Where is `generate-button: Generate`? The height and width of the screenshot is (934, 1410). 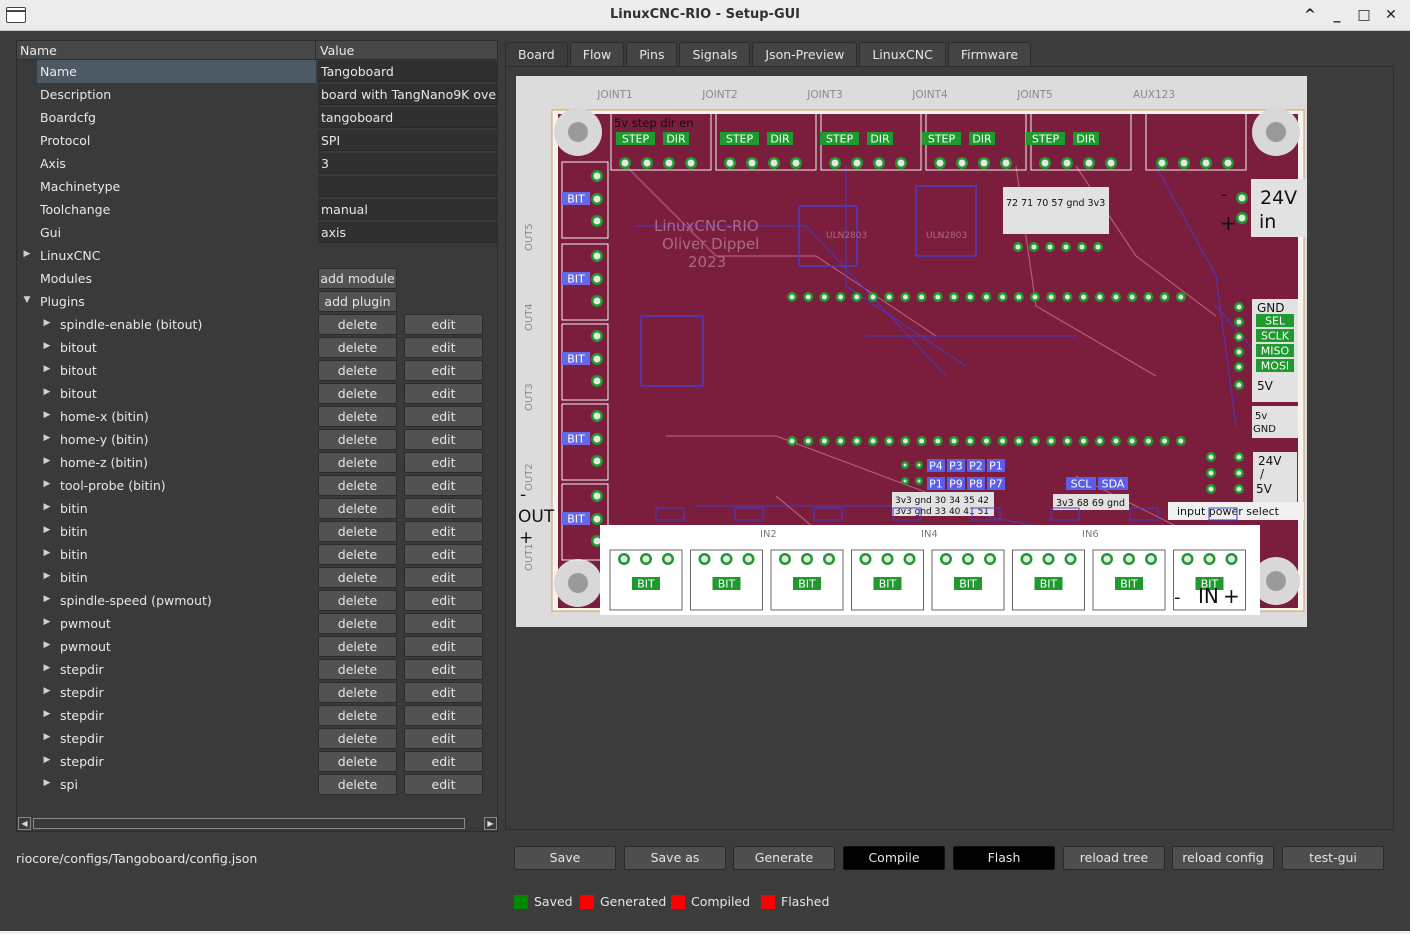
generate-button: Generate is located at coordinates (784, 858).